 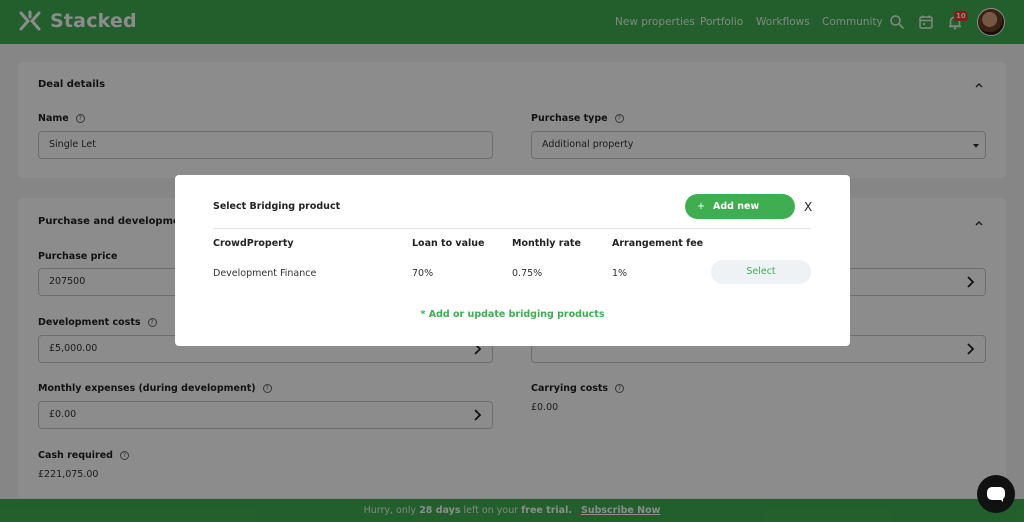 I want to click on add-new-product-label: Add new product, so click(x=728, y=219).